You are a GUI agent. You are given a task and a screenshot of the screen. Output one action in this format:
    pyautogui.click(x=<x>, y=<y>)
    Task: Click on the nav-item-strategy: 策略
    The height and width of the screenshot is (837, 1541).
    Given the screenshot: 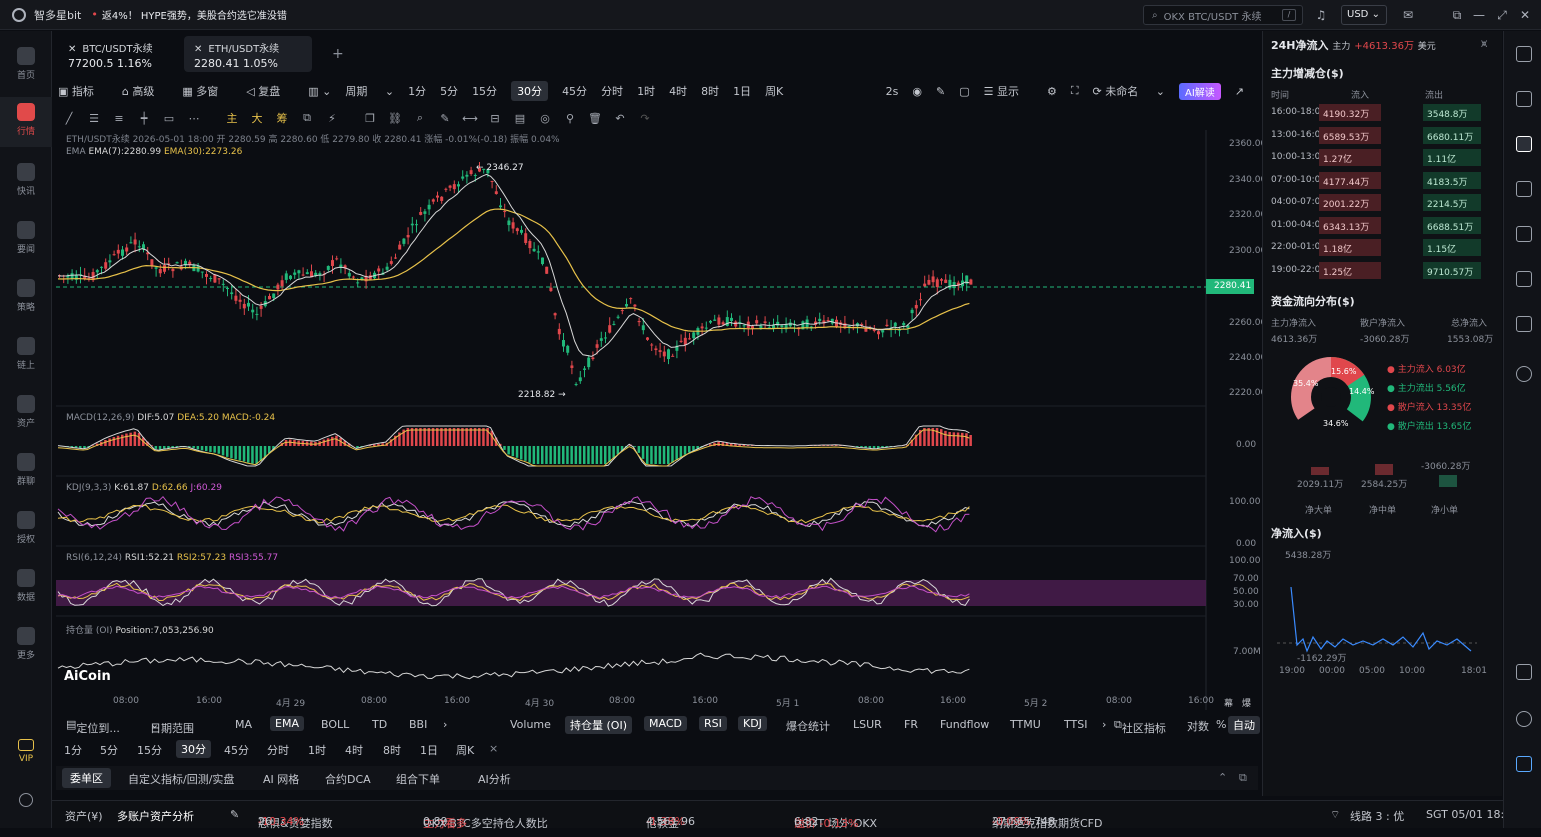 What is the action you would take?
    pyautogui.click(x=26, y=298)
    